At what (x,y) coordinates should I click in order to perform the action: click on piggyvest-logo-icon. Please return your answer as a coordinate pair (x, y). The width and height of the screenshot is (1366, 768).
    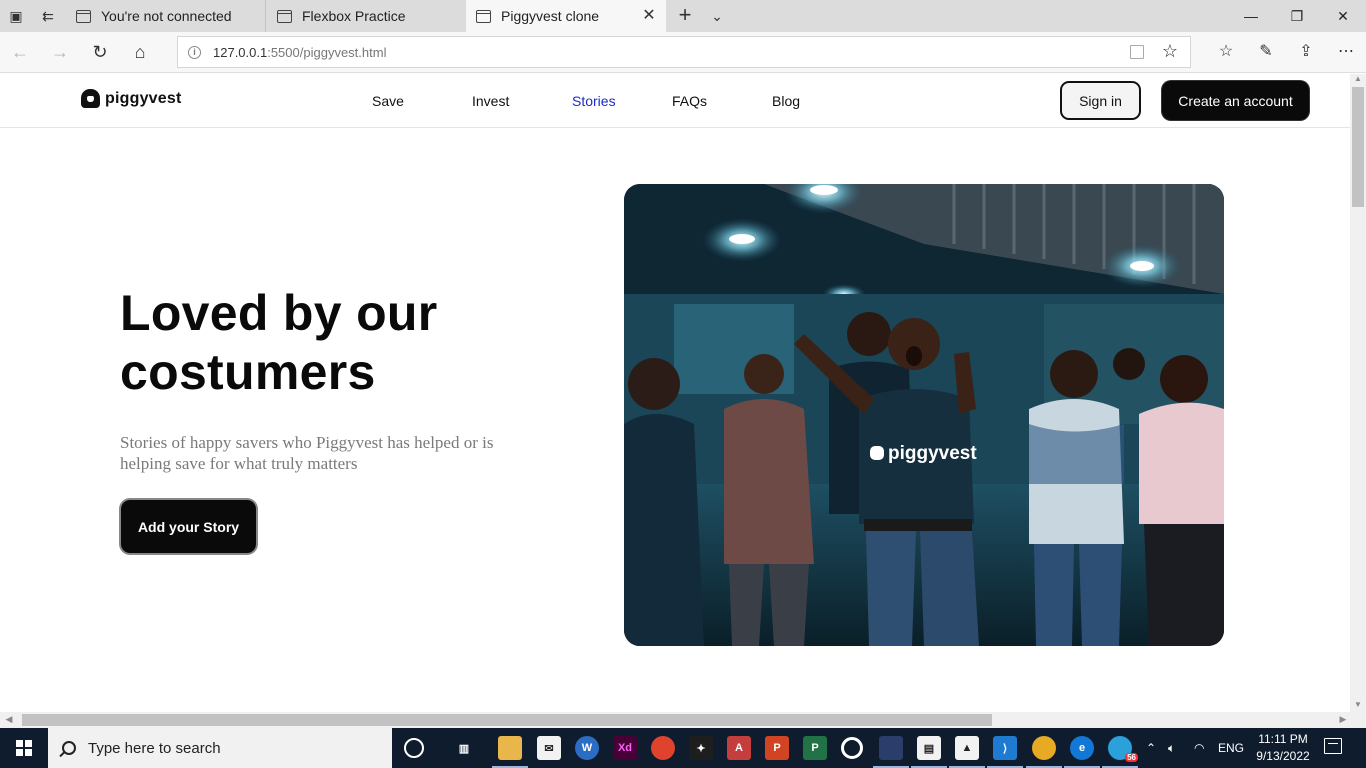
    Looking at the image, I should click on (90, 98).